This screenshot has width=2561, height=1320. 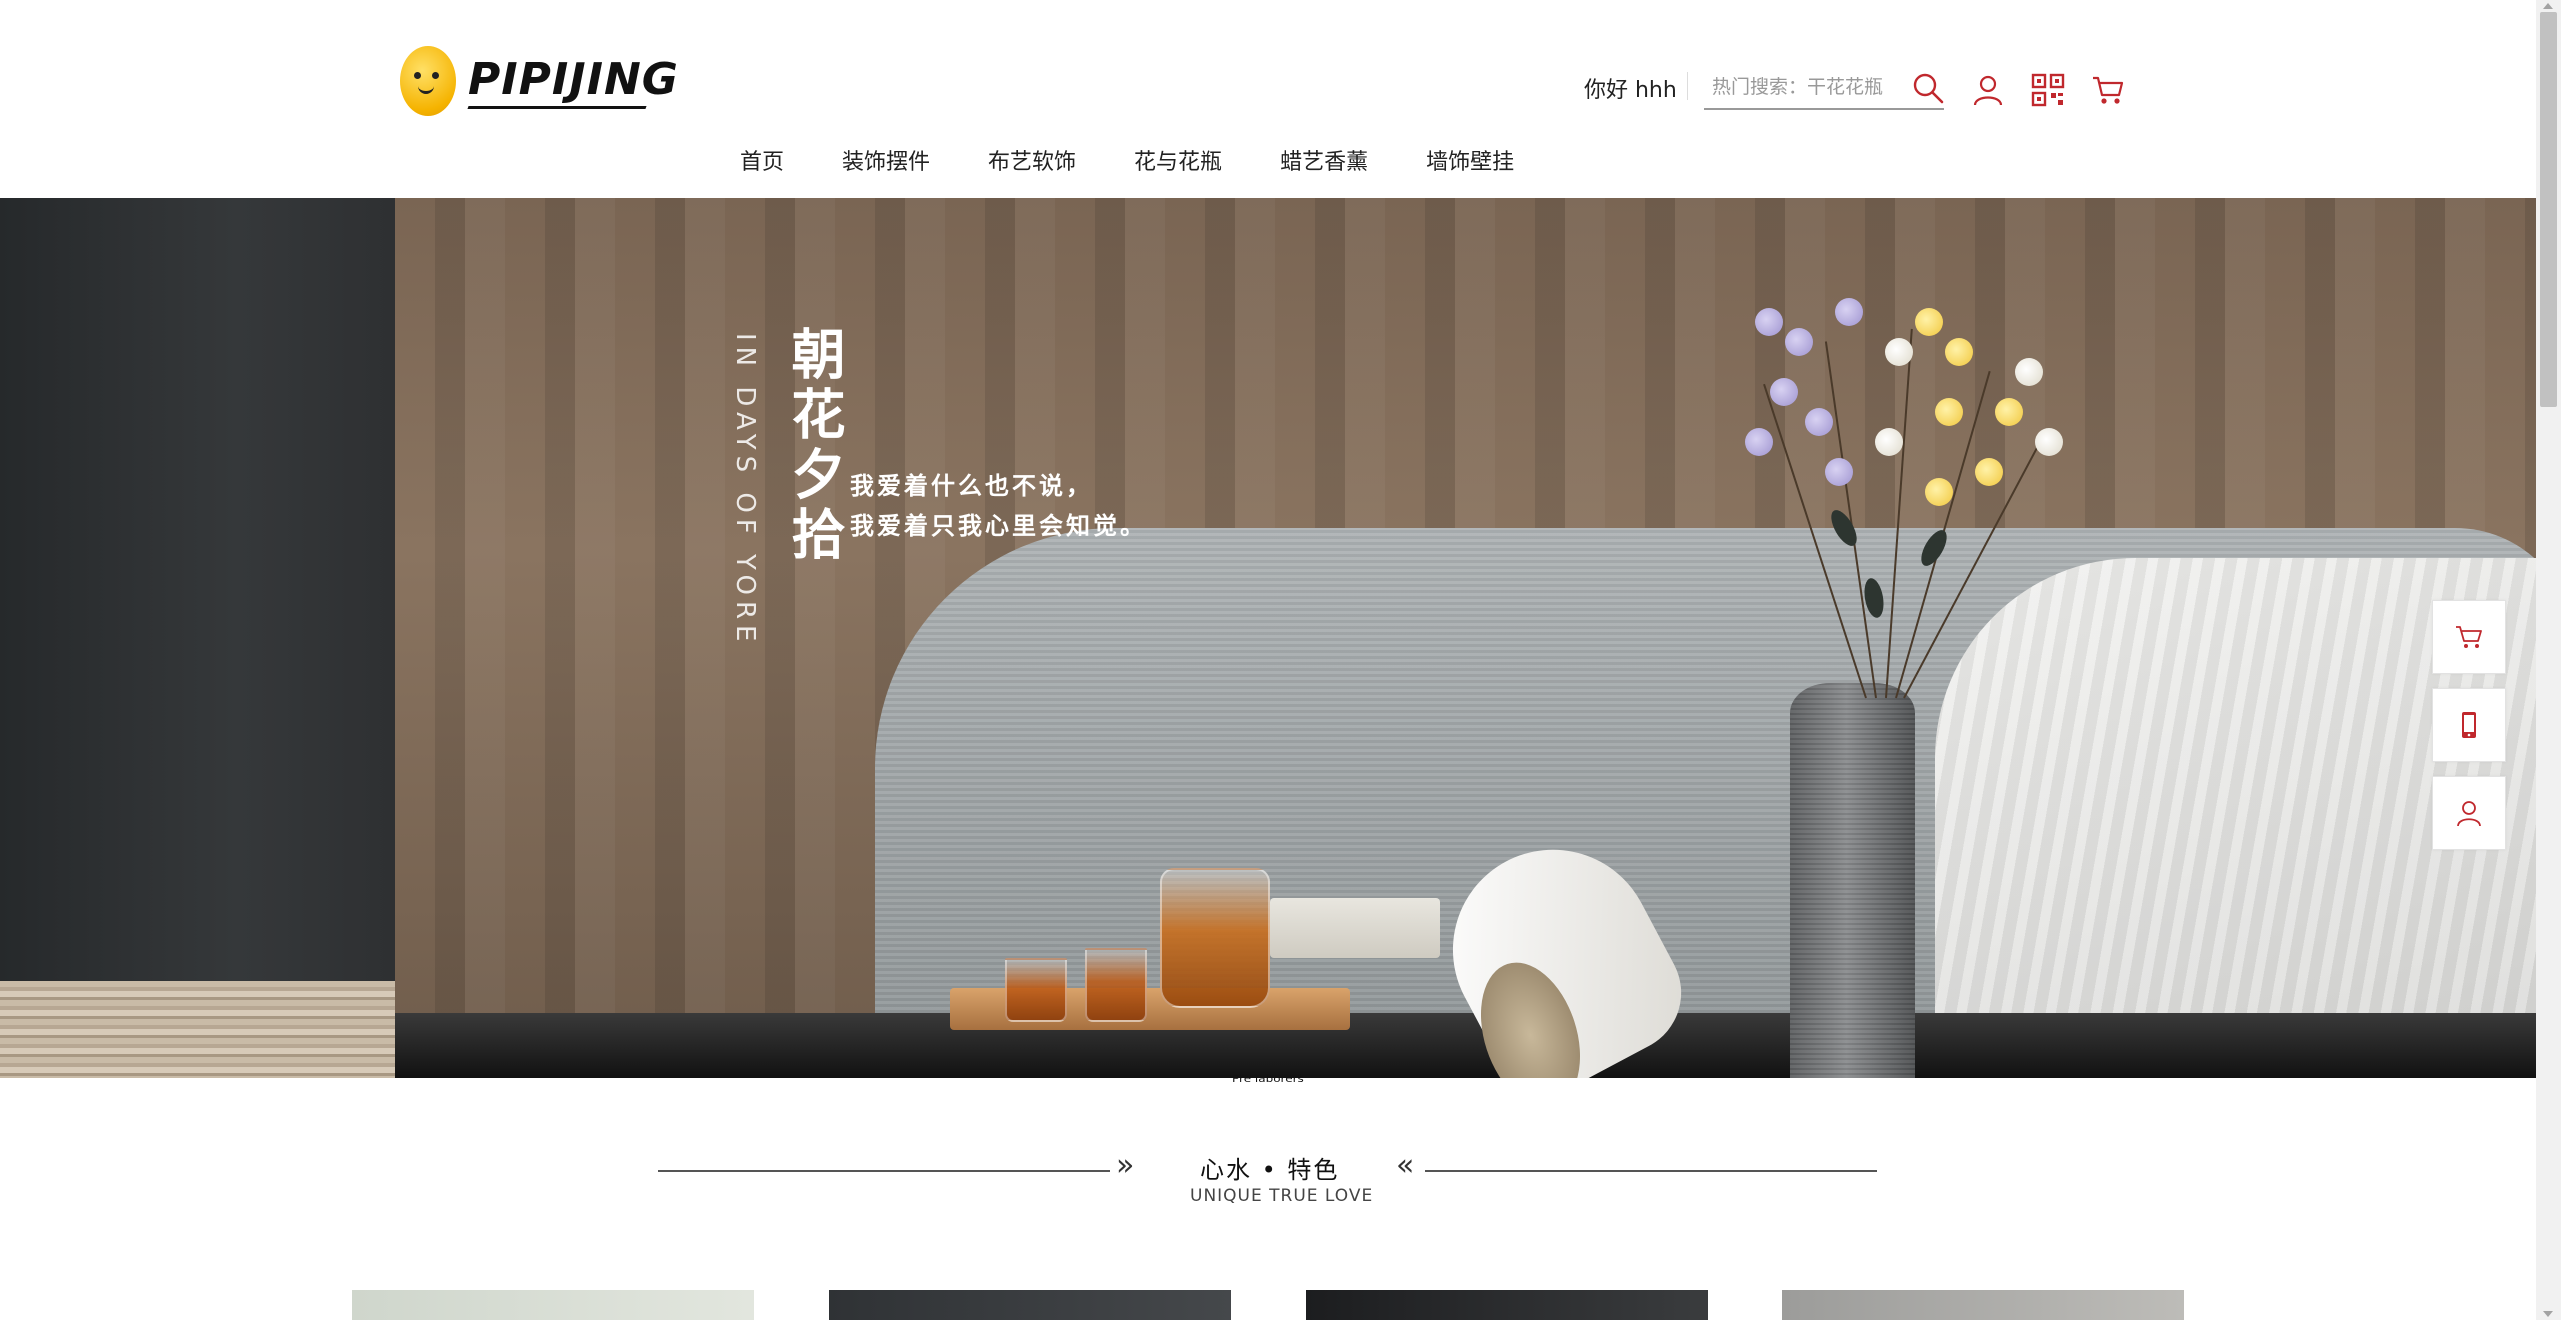 I want to click on banner-side-wall, so click(x=197, y=589).